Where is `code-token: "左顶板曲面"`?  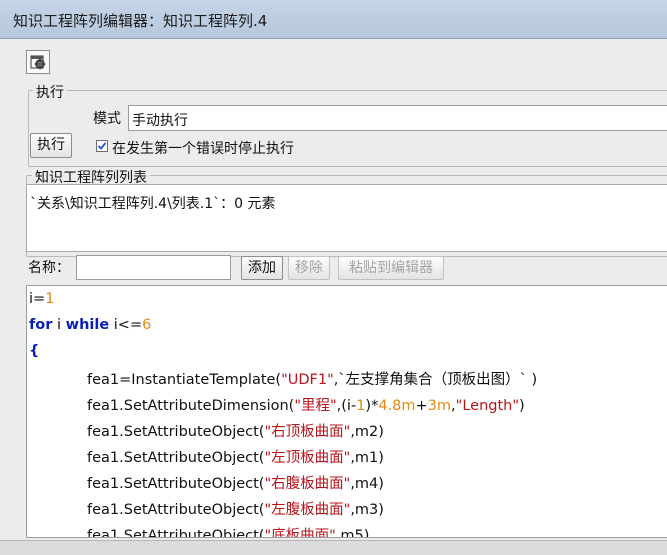
code-token: "左顶板曲面" is located at coordinates (307, 458).